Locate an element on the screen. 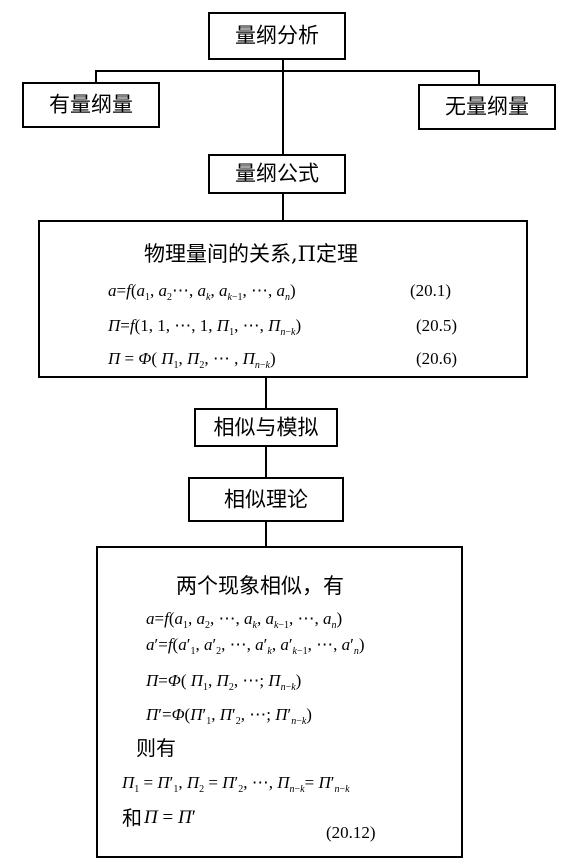  connector-right-branch is located at coordinates (479, 77).